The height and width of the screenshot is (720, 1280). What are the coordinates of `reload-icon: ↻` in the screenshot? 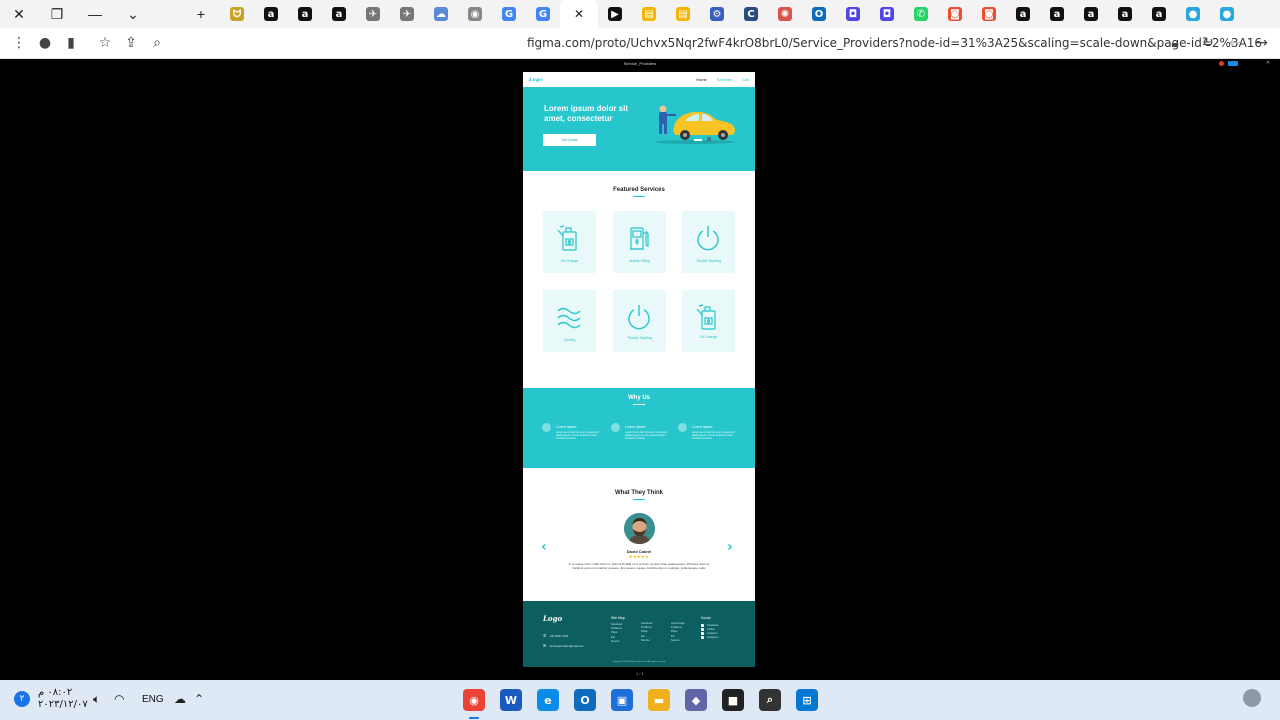 It's located at (1208, 43).